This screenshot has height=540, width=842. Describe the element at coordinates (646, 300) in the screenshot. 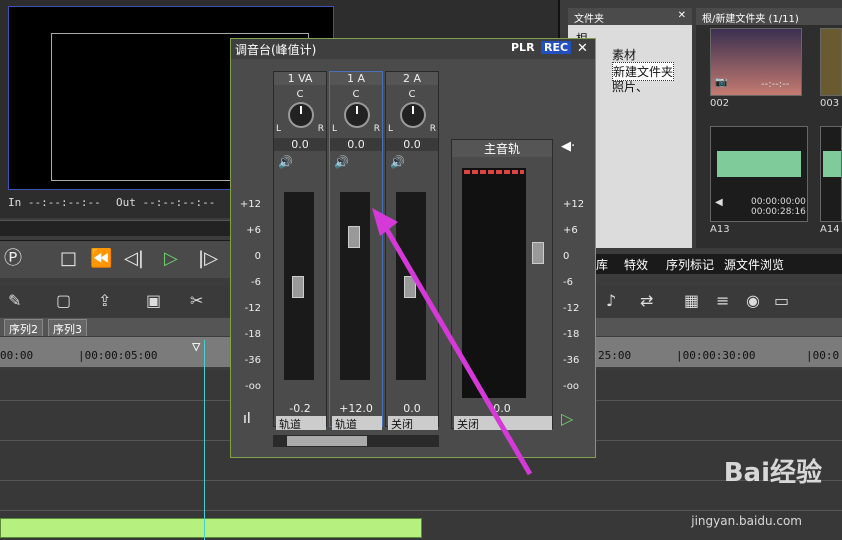

I see `mixer-icon: ⇄` at that location.